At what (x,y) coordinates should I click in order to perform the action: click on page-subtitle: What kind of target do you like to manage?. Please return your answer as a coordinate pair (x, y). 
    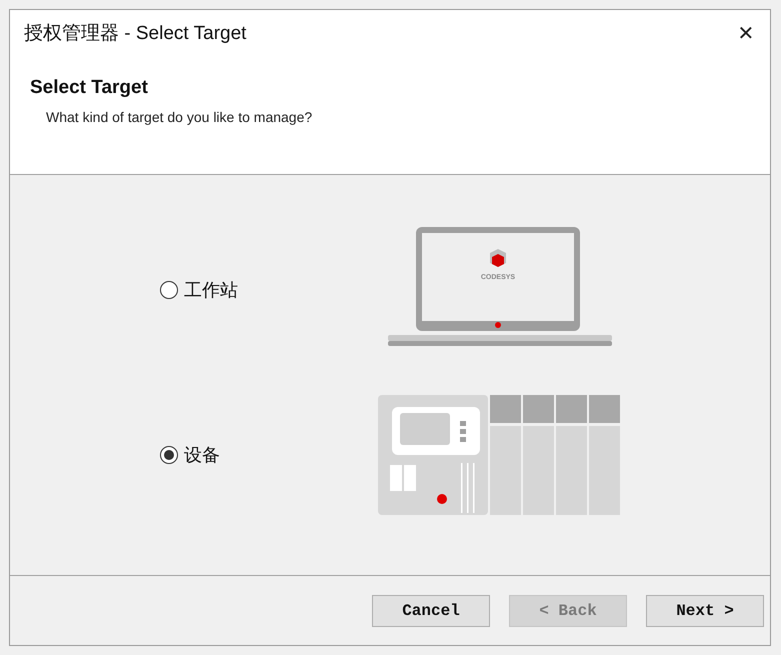
    Looking at the image, I should click on (179, 117).